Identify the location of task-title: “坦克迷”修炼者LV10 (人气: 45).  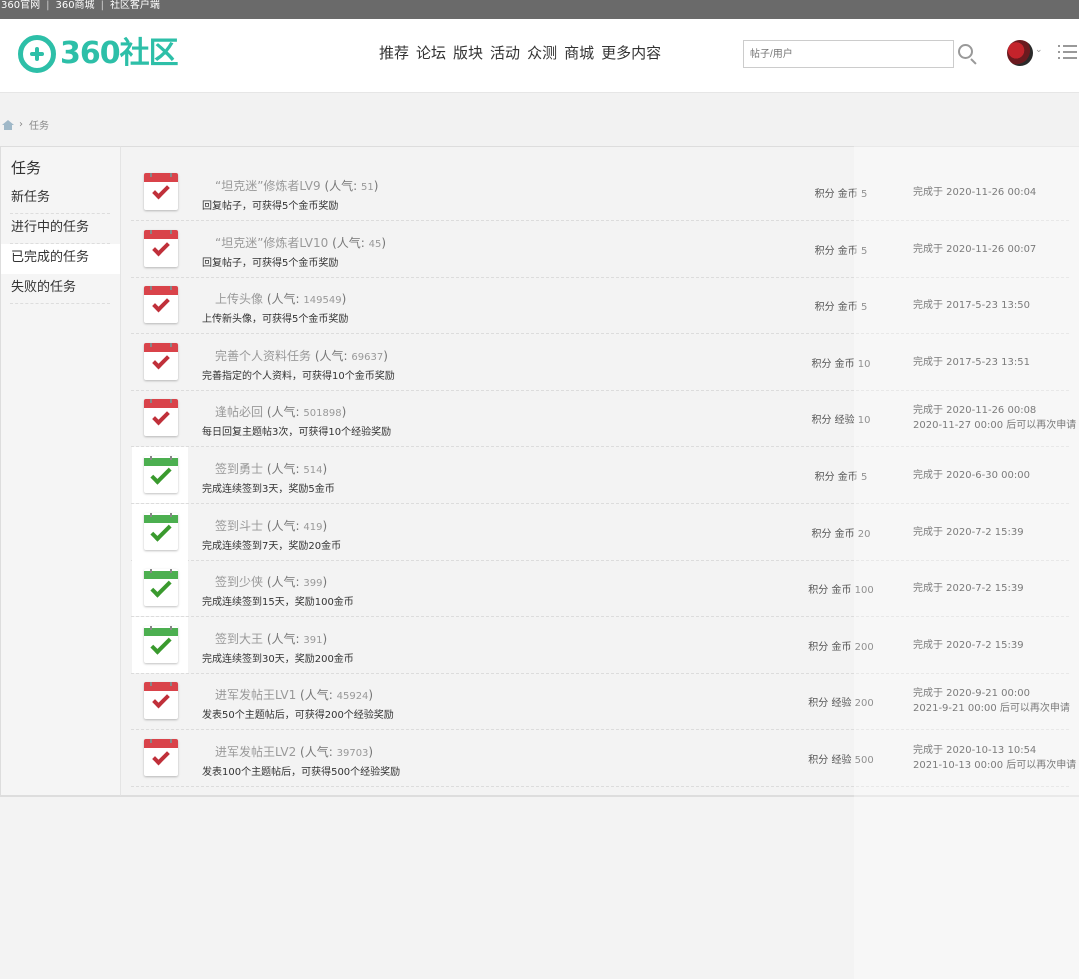
(300, 242).